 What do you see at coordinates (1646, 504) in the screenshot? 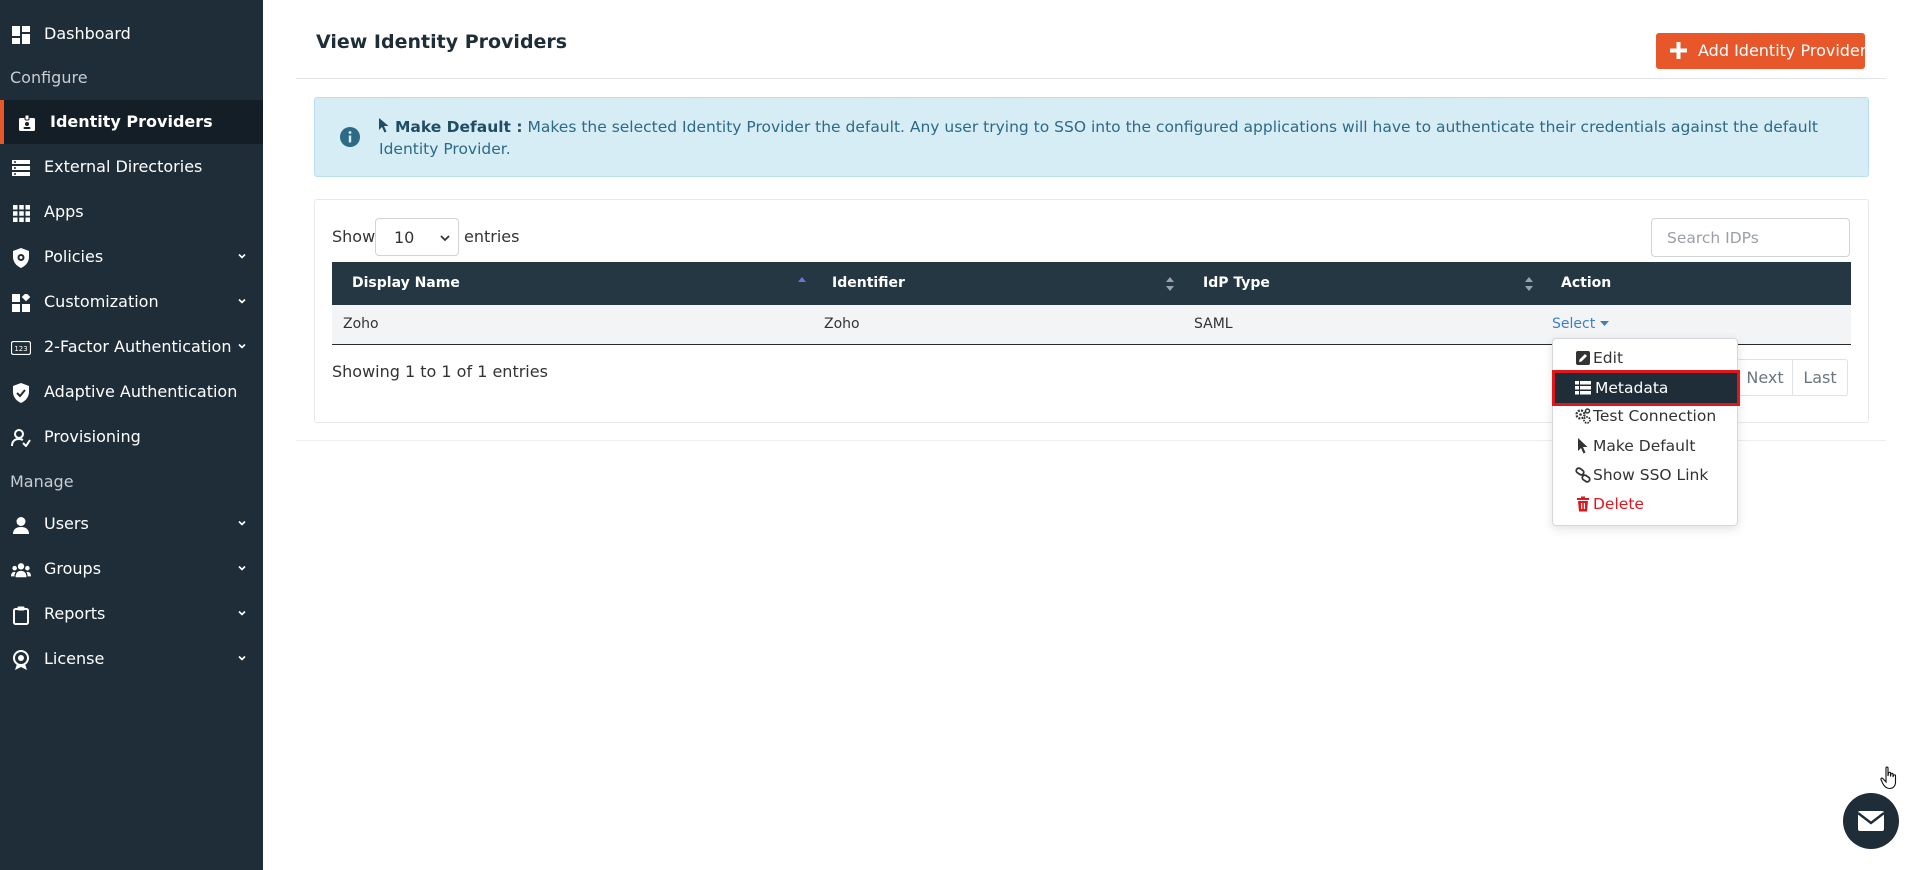
I see `menu-item-delete: Delete` at bounding box center [1646, 504].